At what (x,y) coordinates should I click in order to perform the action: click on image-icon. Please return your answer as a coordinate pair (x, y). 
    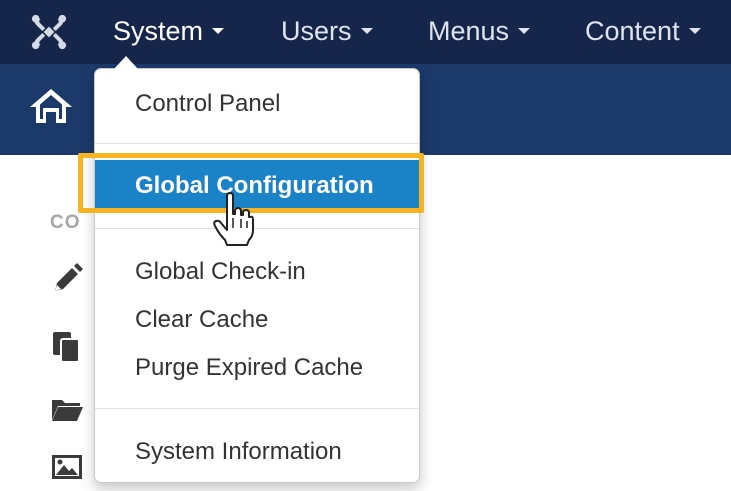
    Looking at the image, I should click on (67, 467).